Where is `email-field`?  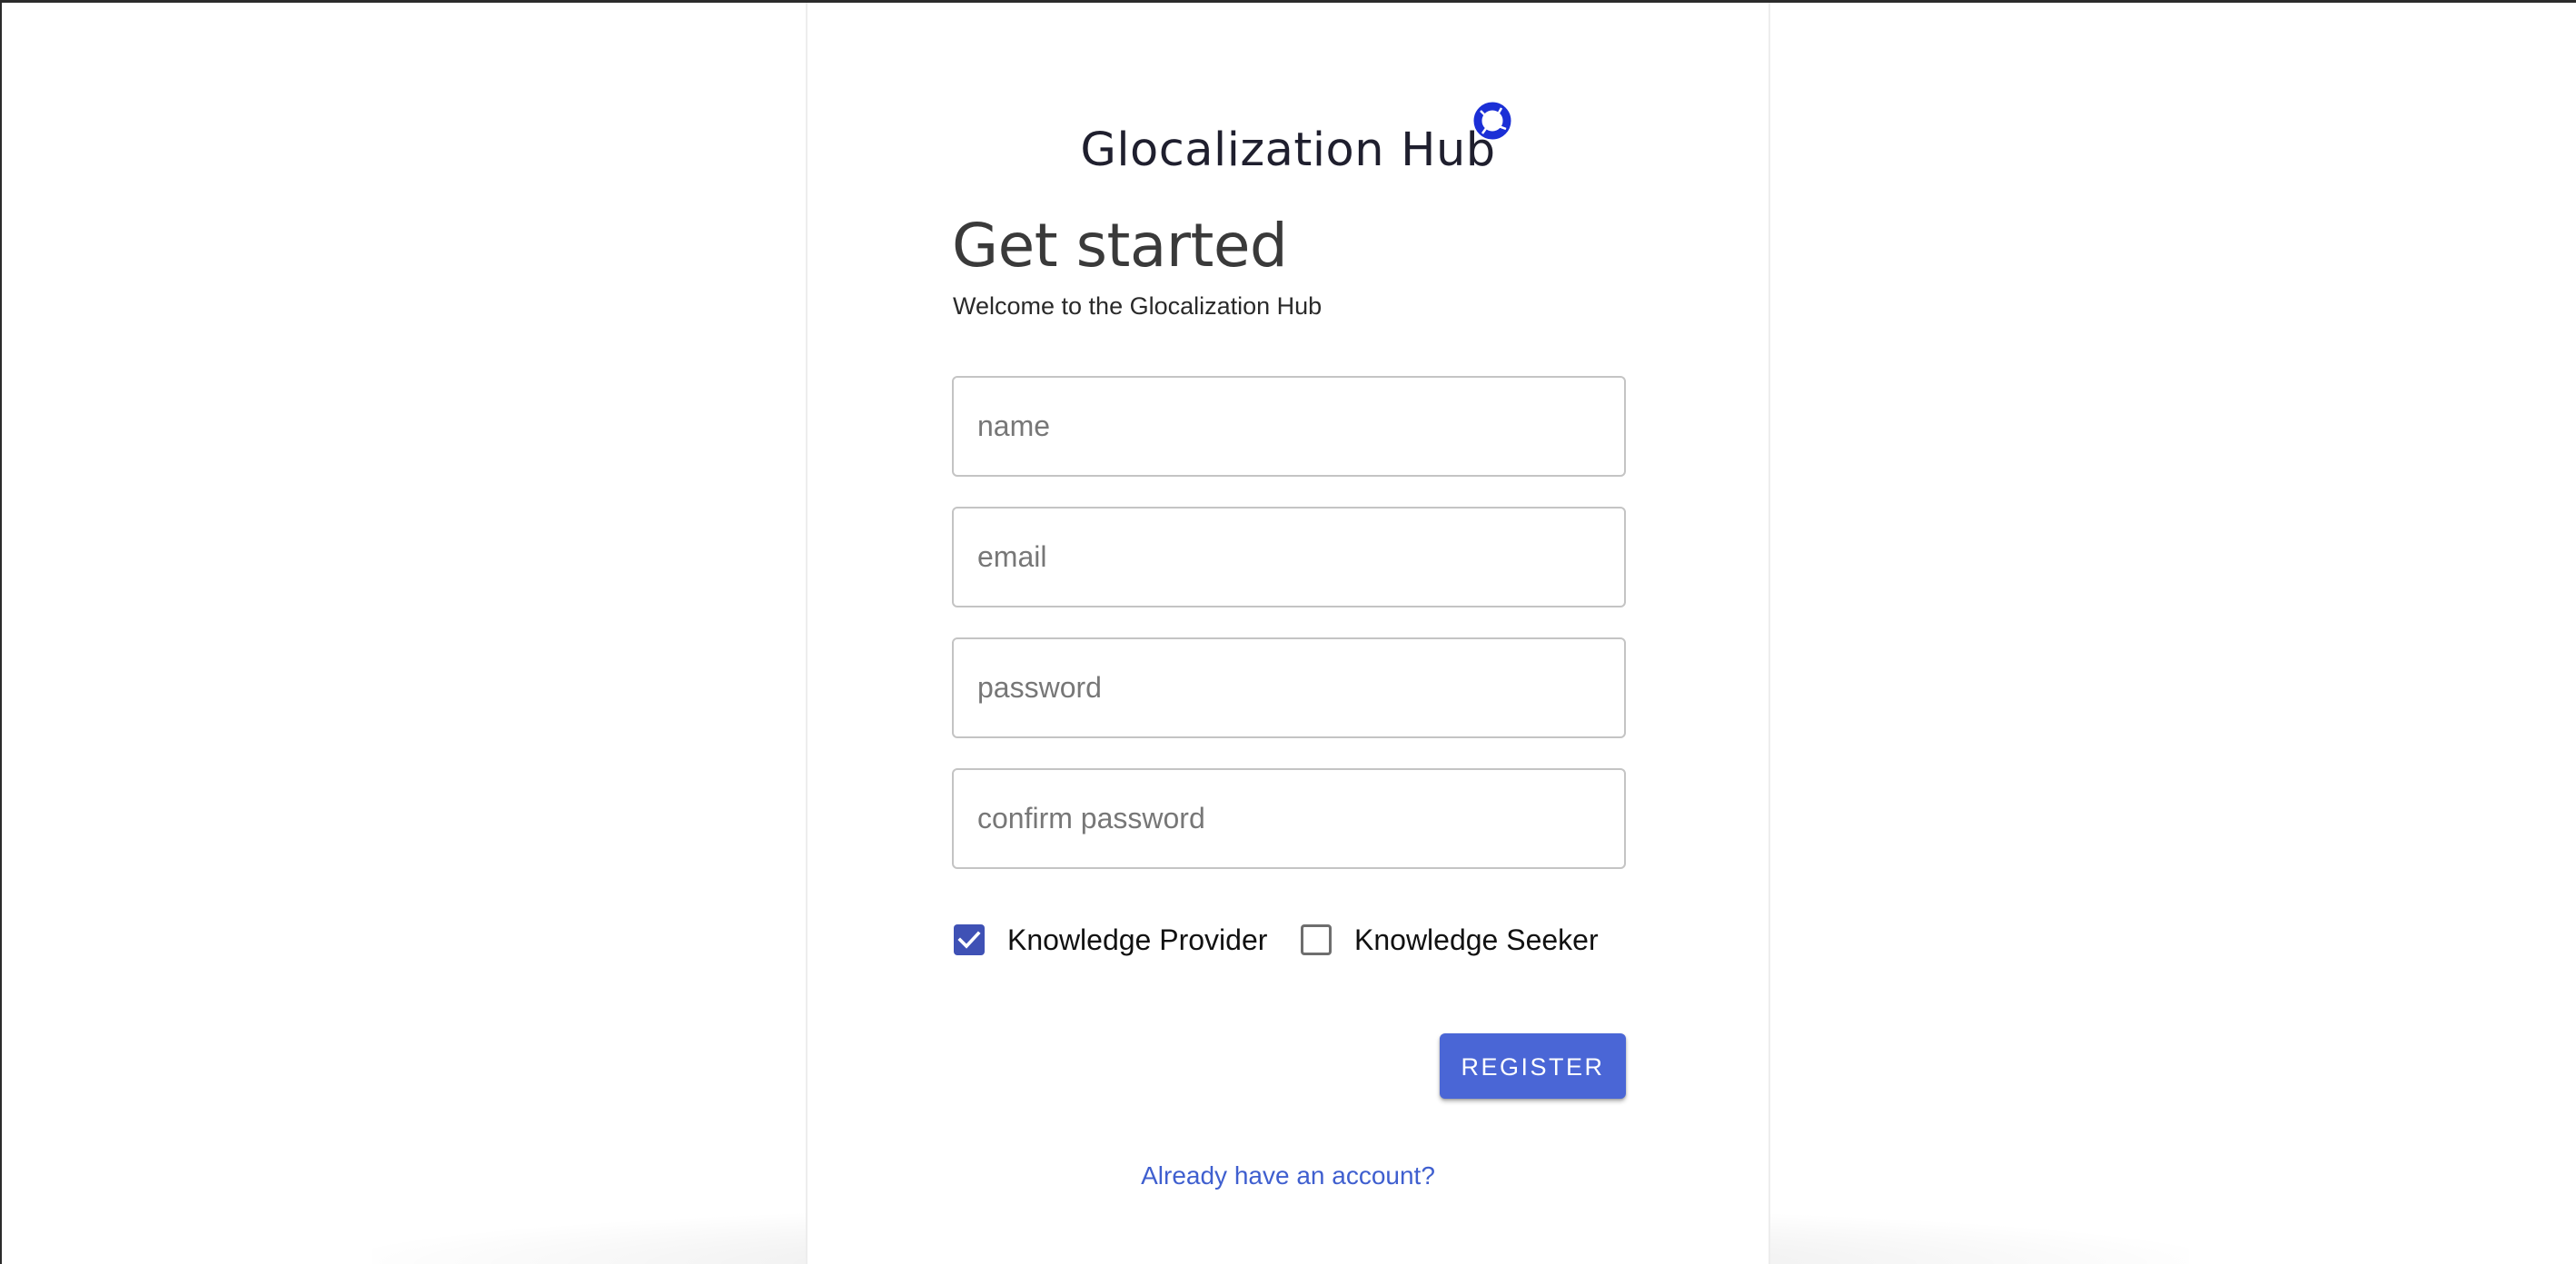 email-field is located at coordinates (1289, 557).